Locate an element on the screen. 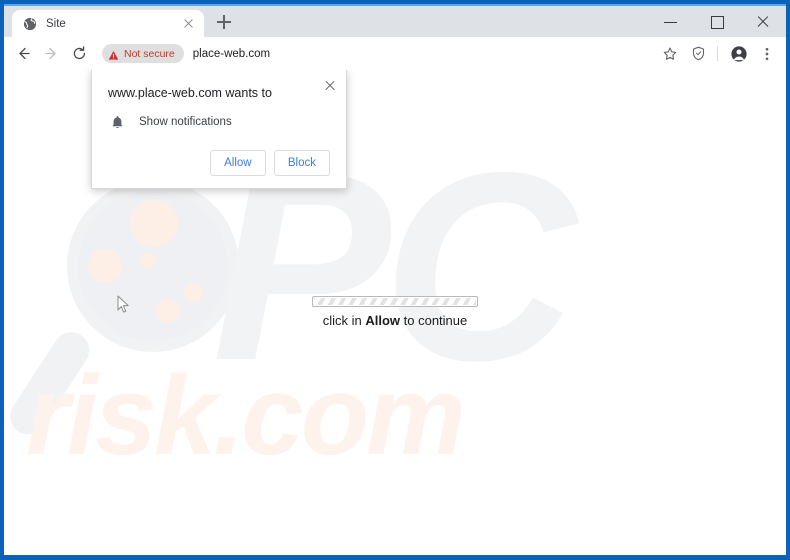  bell-icon is located at coordinates (117, 122).